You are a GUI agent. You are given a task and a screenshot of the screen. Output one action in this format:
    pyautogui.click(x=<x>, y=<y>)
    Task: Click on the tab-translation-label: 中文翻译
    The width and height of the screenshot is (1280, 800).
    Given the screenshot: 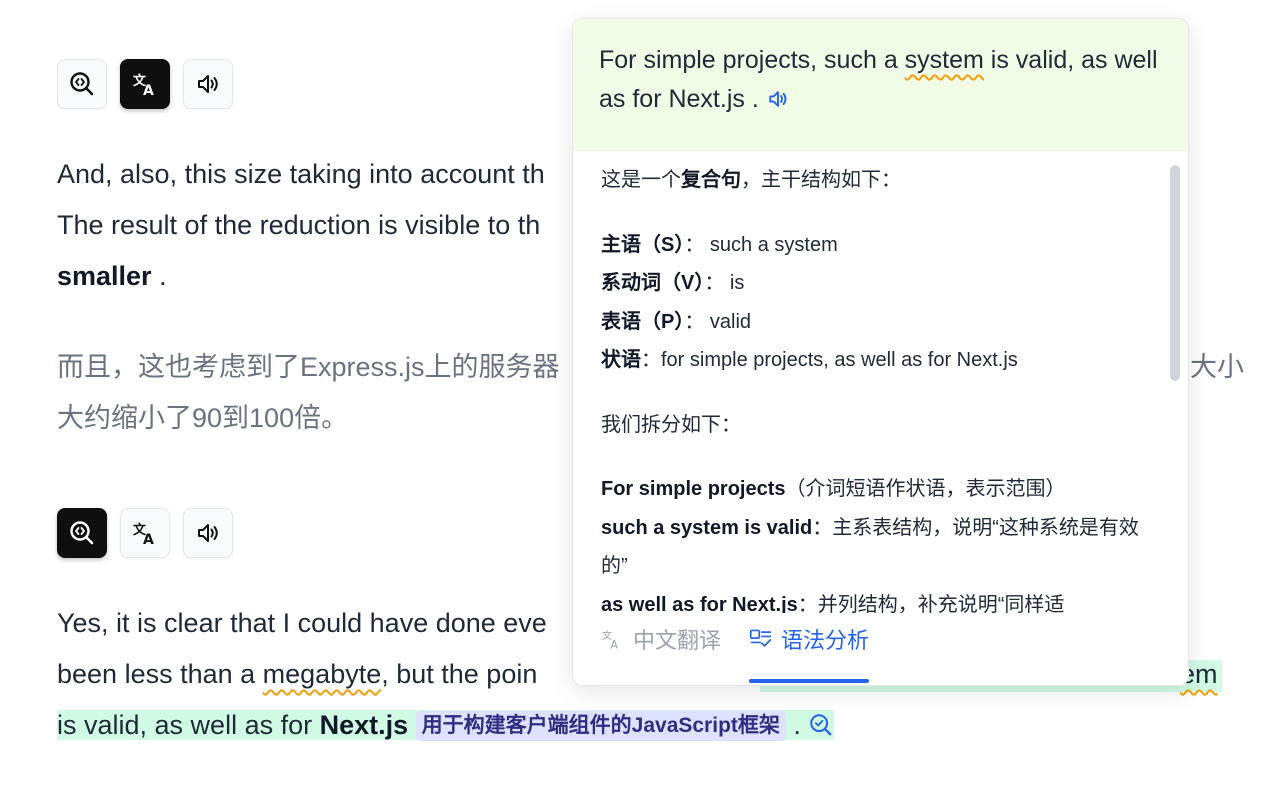 What is the action you would take?
    pyautogui.click(x=677, y=640)
    